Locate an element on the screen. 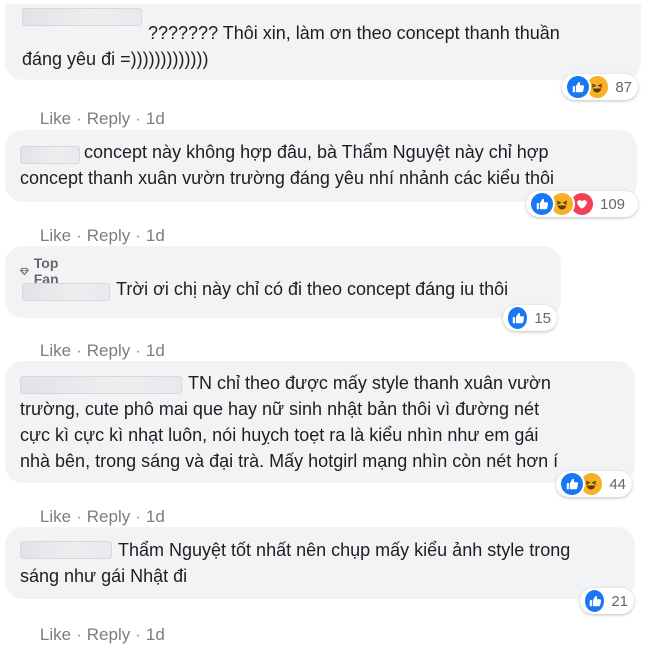 This screenshot has width=660, height=665. comment-text-line: sáng như gái Nhật đi is located at coordinates (104, 576).